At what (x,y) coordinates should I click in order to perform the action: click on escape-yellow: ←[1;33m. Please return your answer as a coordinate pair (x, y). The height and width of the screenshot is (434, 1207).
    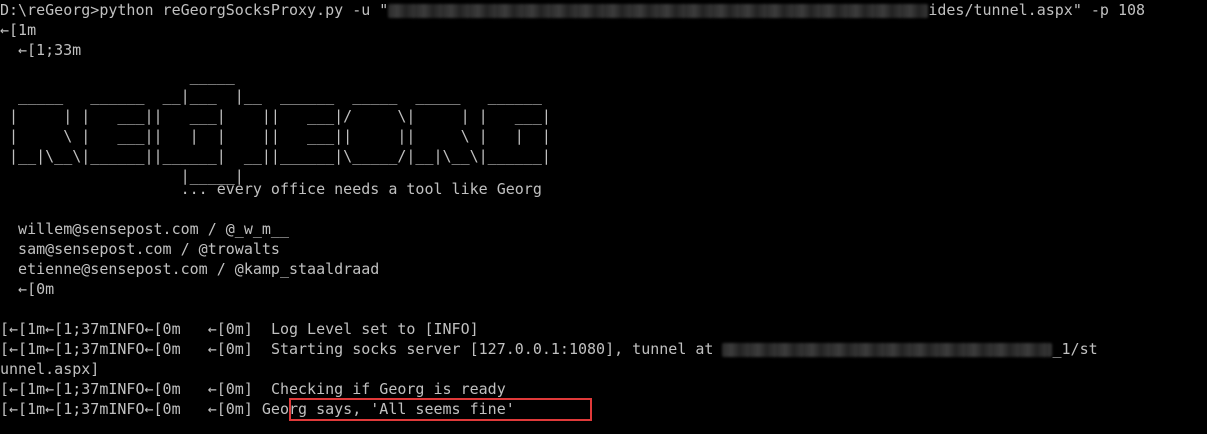
    Looking at the image, I should click on (50, 50).